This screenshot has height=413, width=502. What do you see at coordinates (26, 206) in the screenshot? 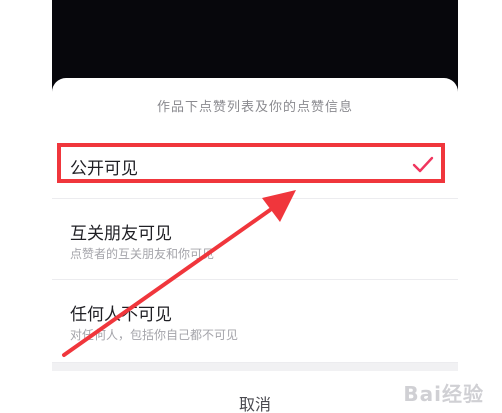
I see `page-margin-left` at bounding box center [26, 206].